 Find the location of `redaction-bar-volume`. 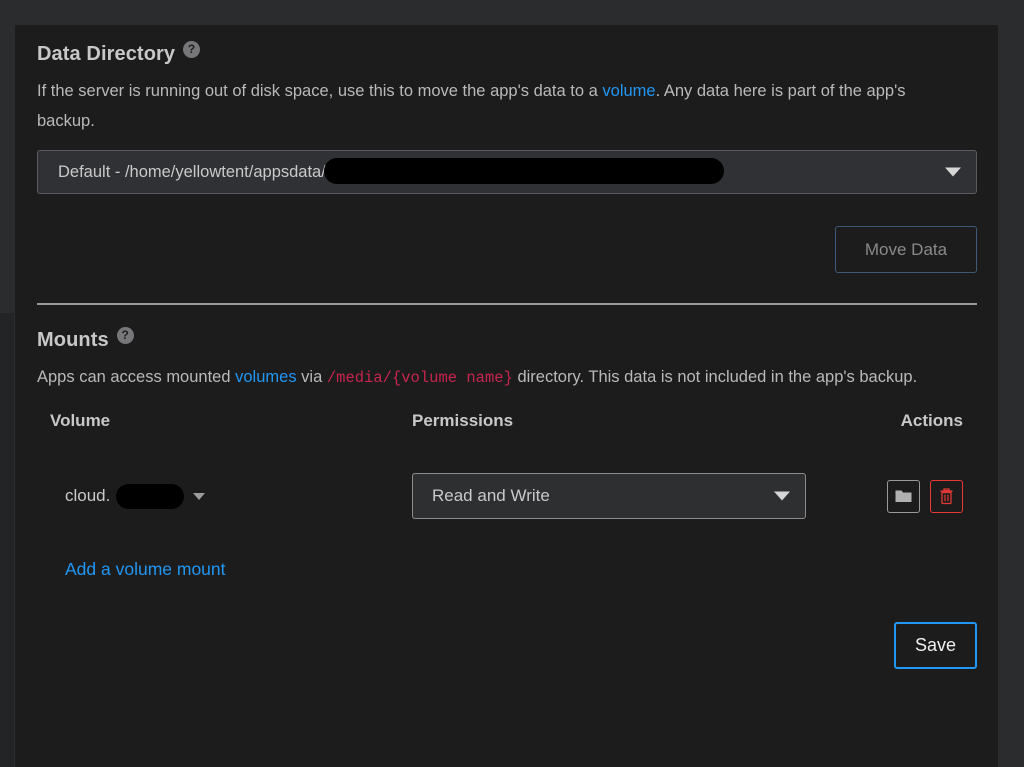

redaction-bar-volume is located at coordinates (150, 496).